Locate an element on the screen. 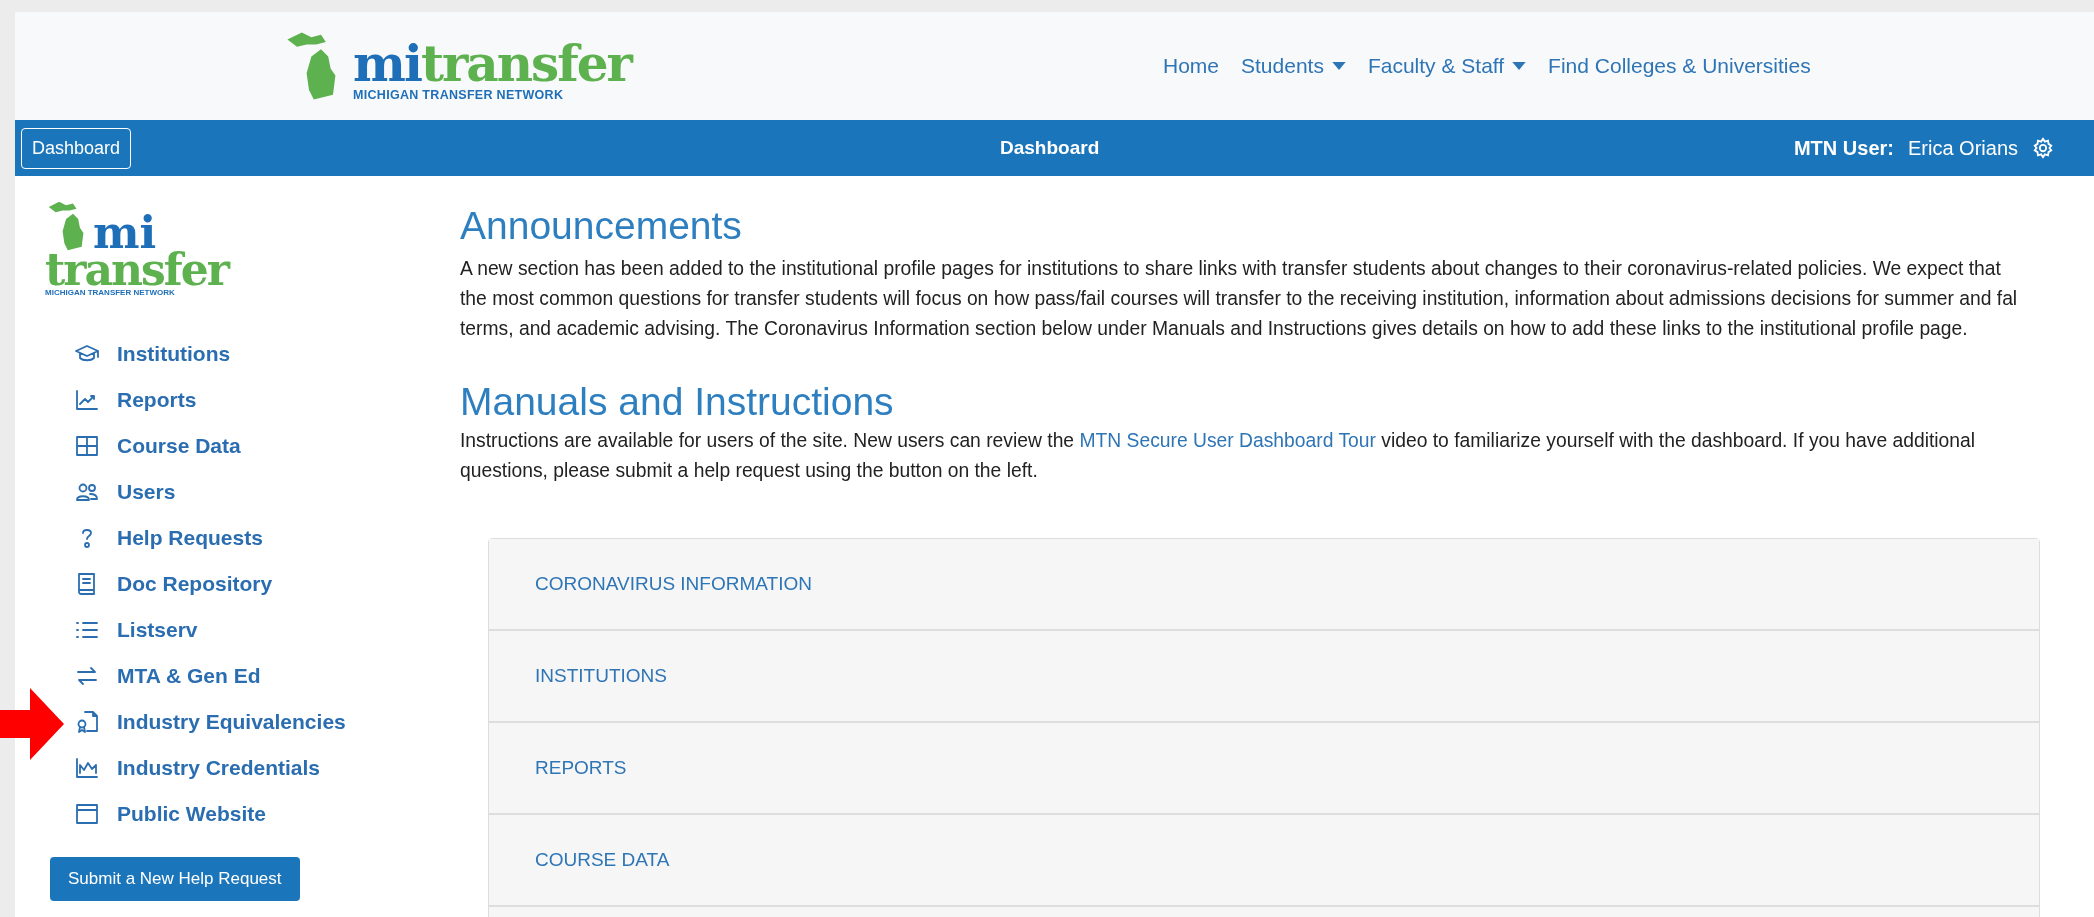 Image resolution: width=2094 pixels, height=917 pixels. sidebar-link: Institutions is located at coordinates (174, 354).